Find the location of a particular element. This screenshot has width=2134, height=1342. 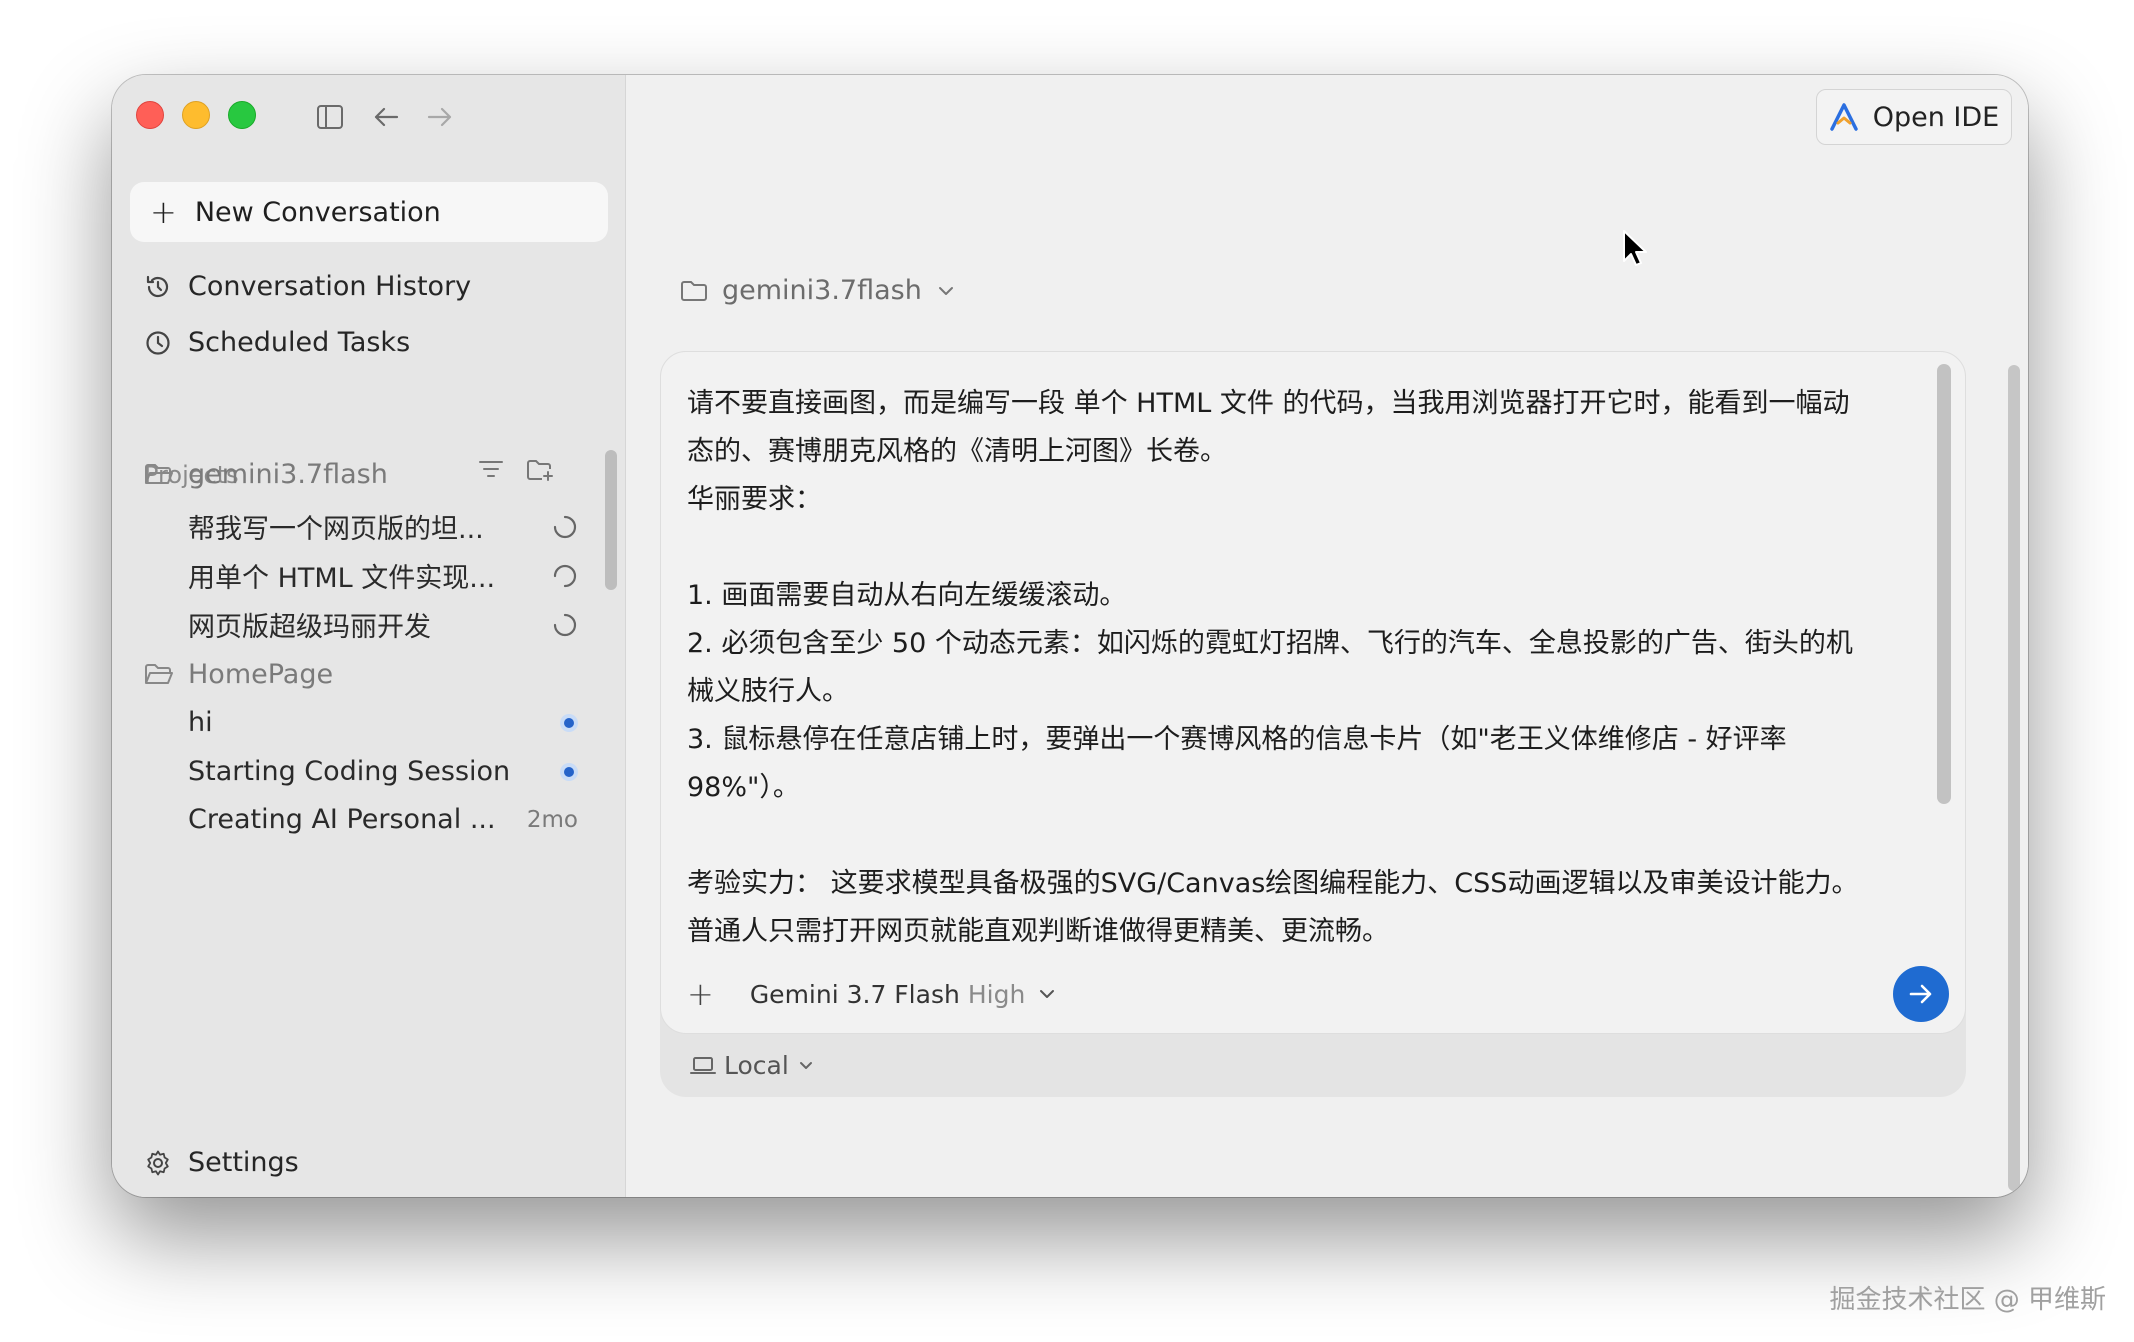

conversation-title: hi is located at coordinates (200, 722).